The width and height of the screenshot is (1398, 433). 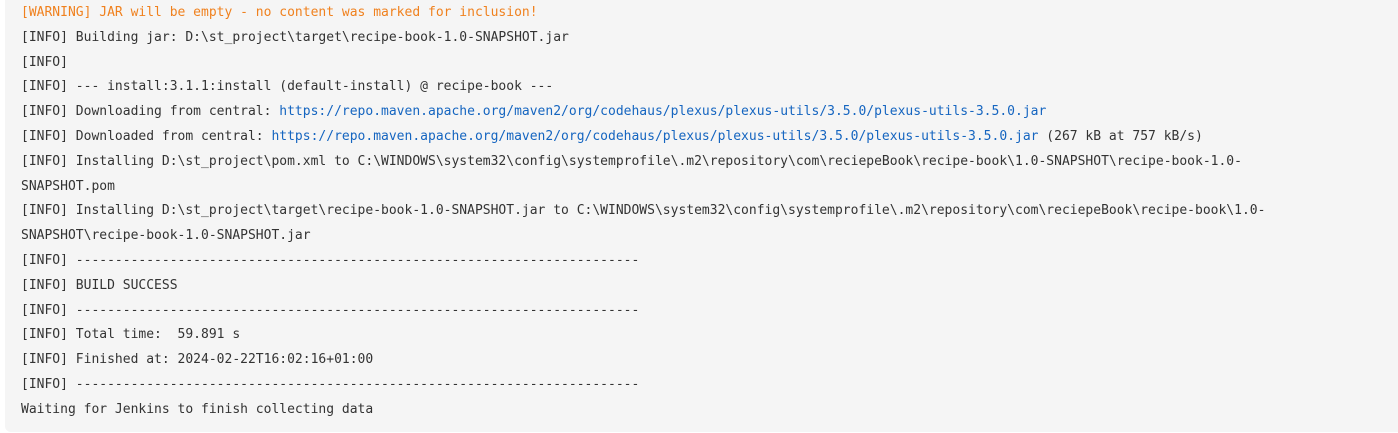 I want to click on log-line-total-time: [INFO] Total time: 59.891 s, so click(x=709, y=335).